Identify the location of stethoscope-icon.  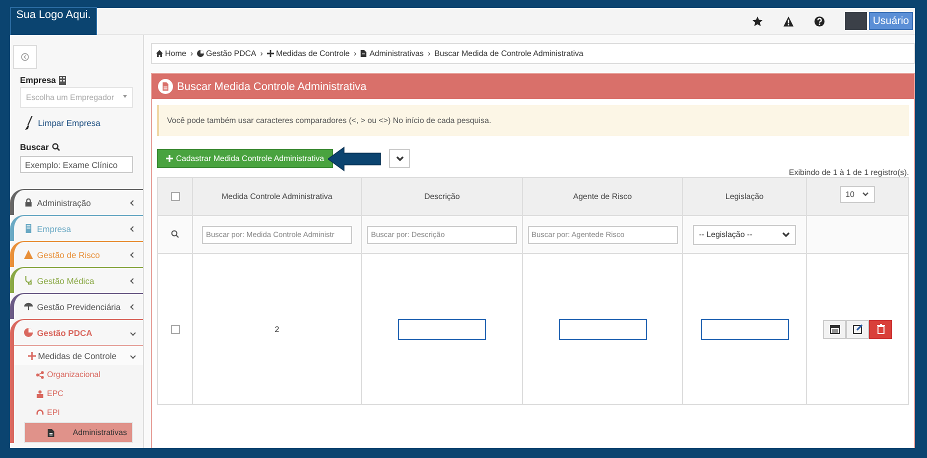
(28, 280).